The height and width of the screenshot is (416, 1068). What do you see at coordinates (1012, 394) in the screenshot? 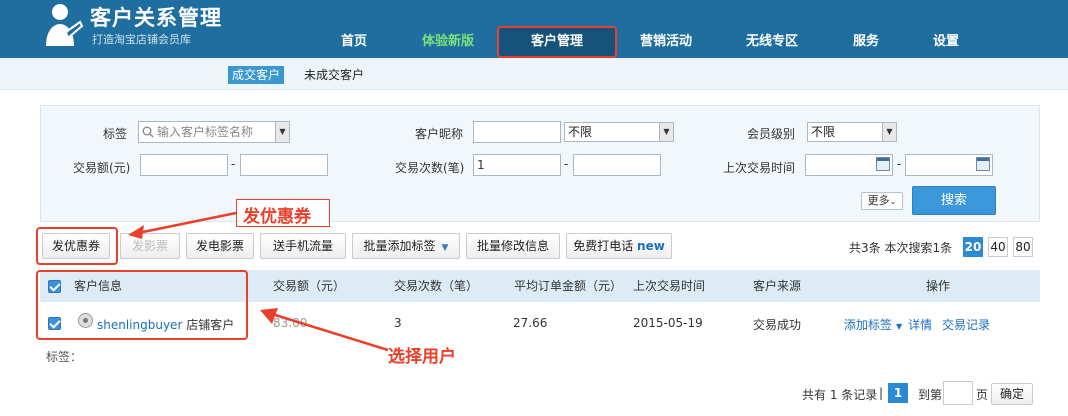
I see `confirm-button: 确定` at bounding box center [1012, 394].